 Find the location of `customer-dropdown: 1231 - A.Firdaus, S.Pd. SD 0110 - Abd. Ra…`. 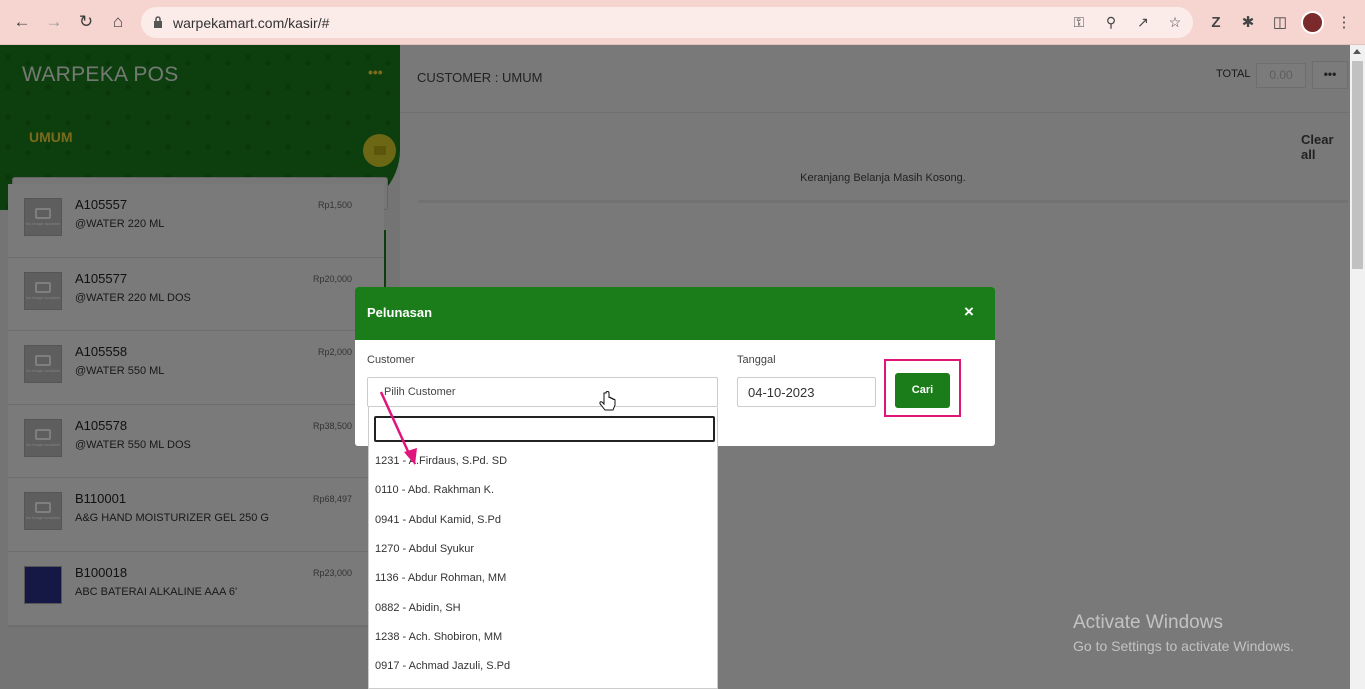

customer-dropdown: 1231 - A.Firdaus, S.Pd. SD 0110 - Abd. Ra… is located at coordinates (543, 548).